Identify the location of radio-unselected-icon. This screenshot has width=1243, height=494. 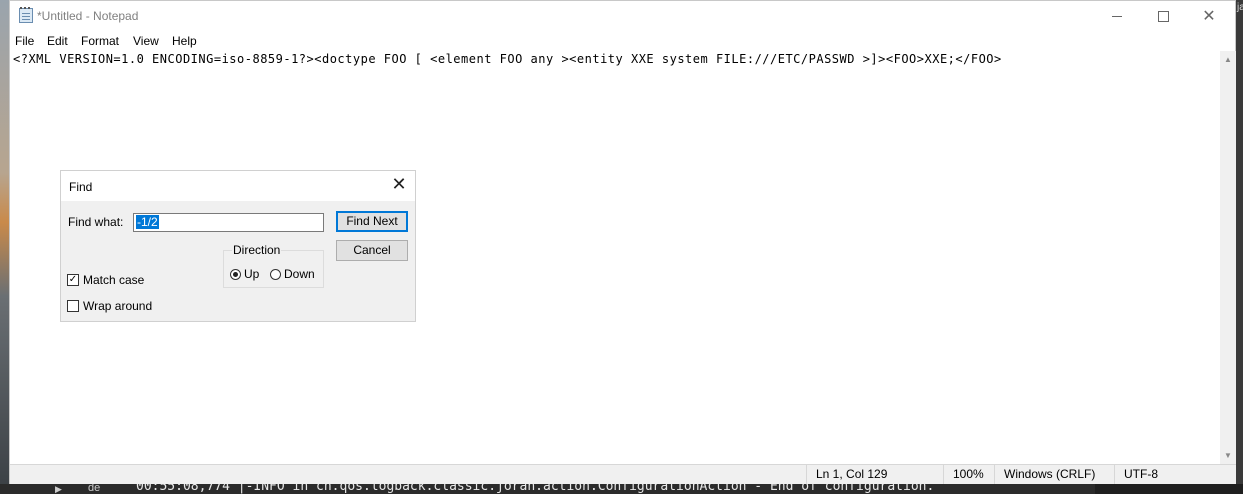
(275, 274).